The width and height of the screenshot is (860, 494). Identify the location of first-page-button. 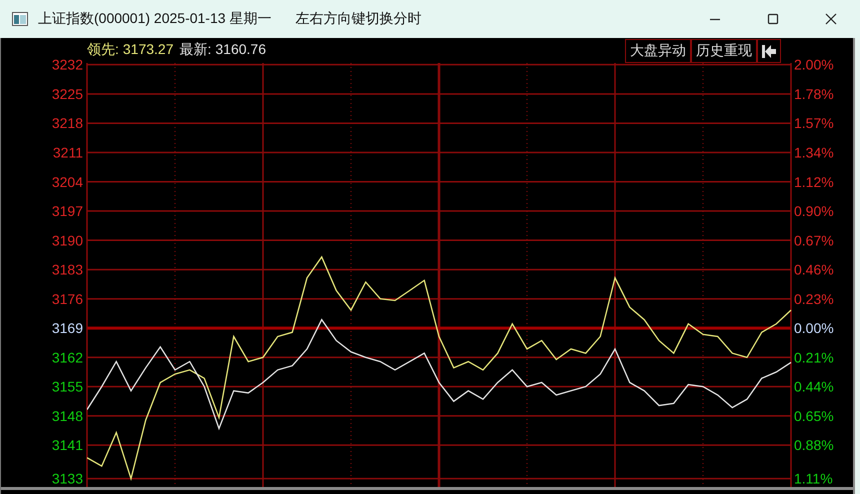
(769, 51).